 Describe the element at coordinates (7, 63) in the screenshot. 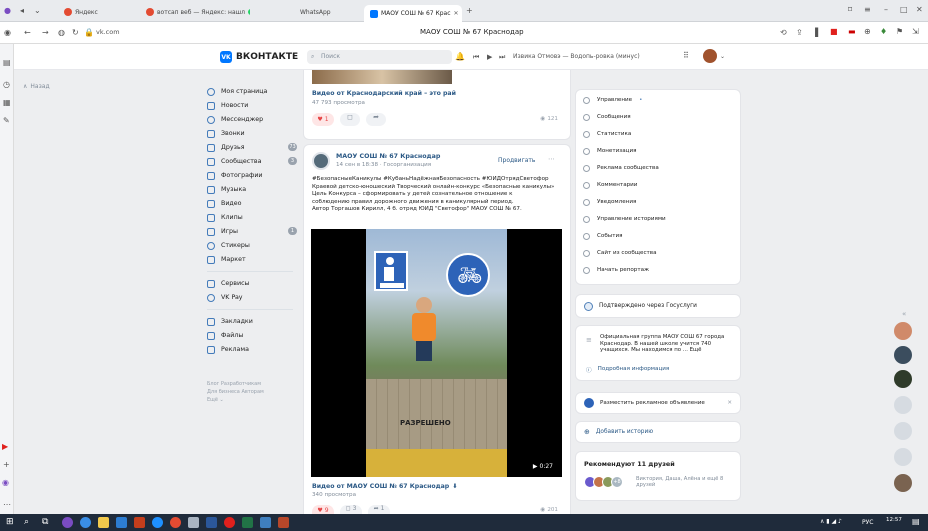

I see `panel-icon: ▤` at that location.